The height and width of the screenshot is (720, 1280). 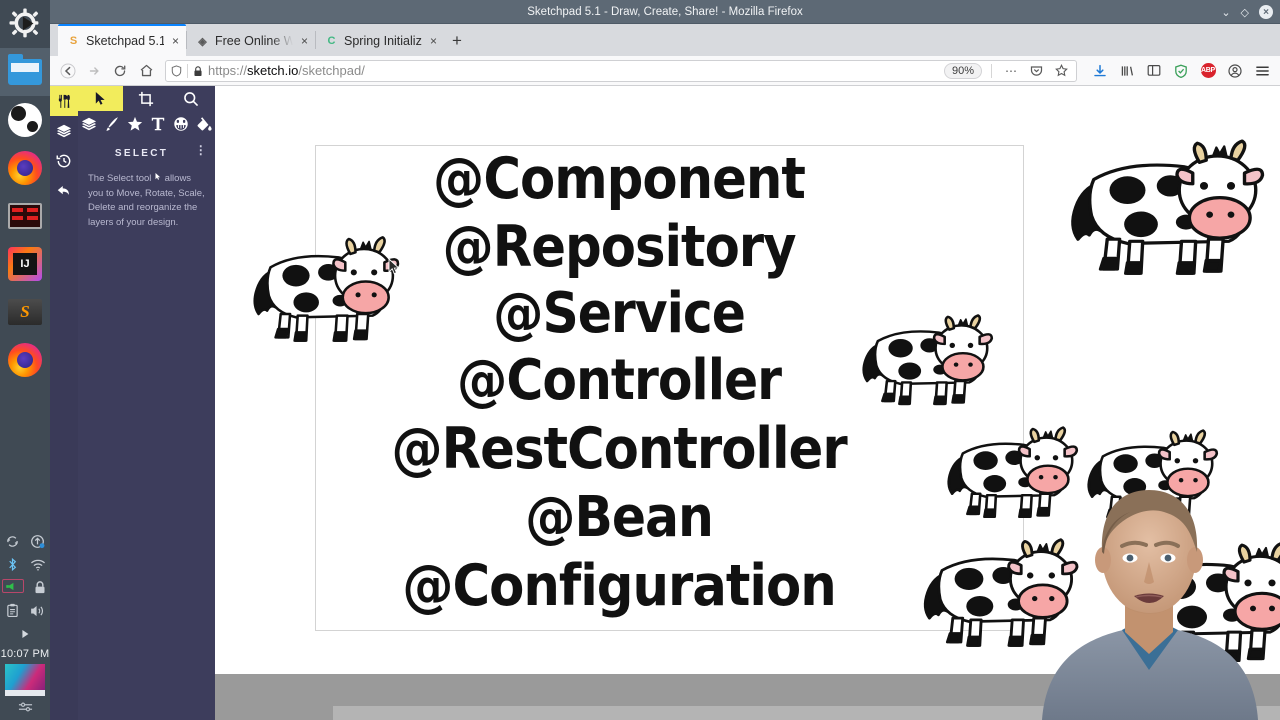 What do you see at coordinates (394, 266) in the screenshot?
I see `mouse-cursor` at bounding box center [394, 266].